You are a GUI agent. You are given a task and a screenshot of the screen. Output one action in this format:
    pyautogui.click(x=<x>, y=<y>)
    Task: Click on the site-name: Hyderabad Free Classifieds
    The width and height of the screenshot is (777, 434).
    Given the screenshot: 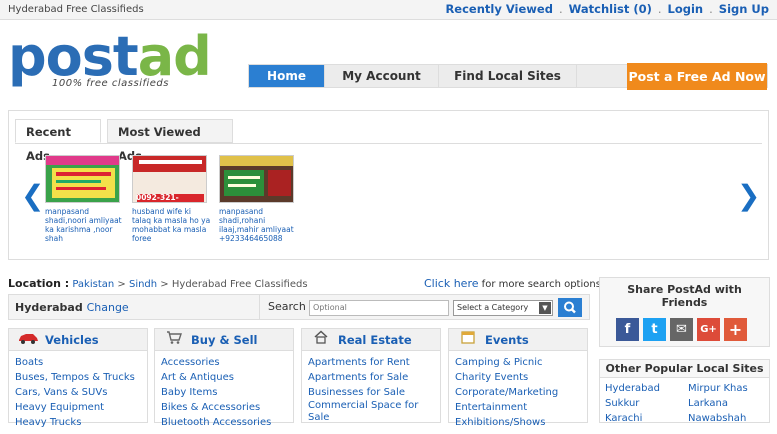 What is the action you would take?
    pyautogui.click(x=76, y=9)
    